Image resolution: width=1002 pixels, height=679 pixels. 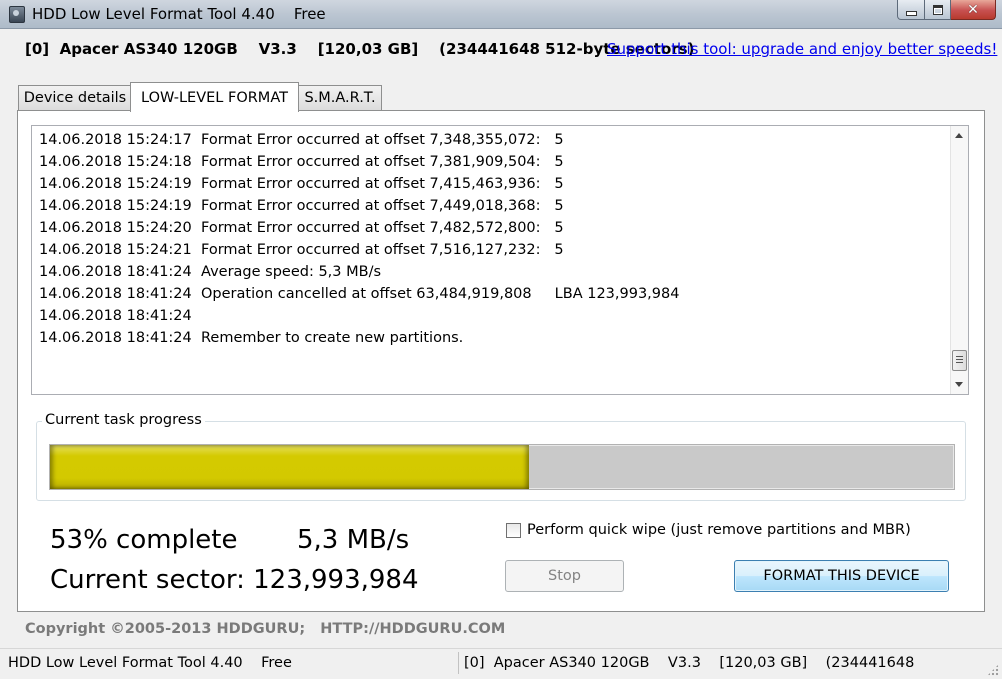 What do you see at coordinates (501, 14) in the screenshot?
I see `title-bar: HDD Low Level Format Tool 4.40 Free ✕` at bounding box center [501, 14].